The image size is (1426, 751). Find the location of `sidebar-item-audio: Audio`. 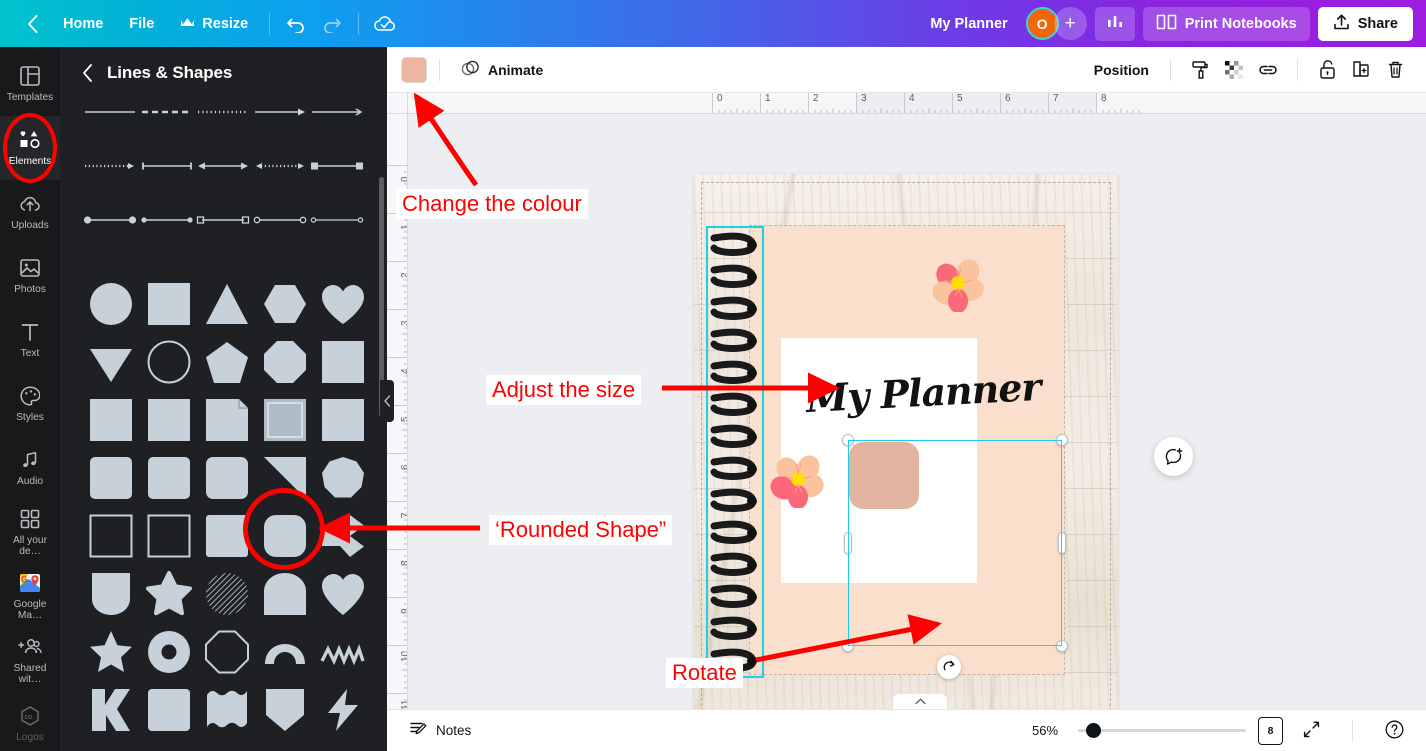

sidebar-item-audio: Audio is located at coordinates (30, 468).